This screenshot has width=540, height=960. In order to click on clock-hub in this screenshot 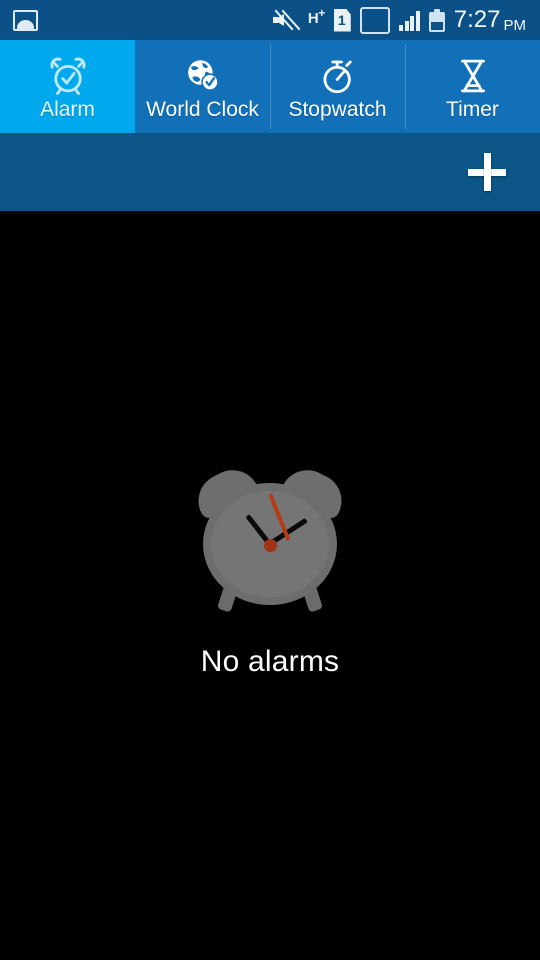, I will do `click(270, 545)`.